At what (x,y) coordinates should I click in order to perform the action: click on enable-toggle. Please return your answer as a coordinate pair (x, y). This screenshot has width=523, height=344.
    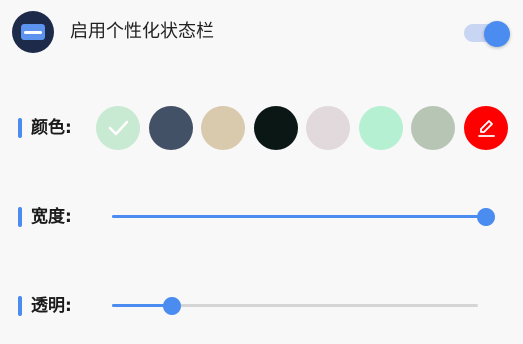
    Looking at the image, I should click on (487, 34).